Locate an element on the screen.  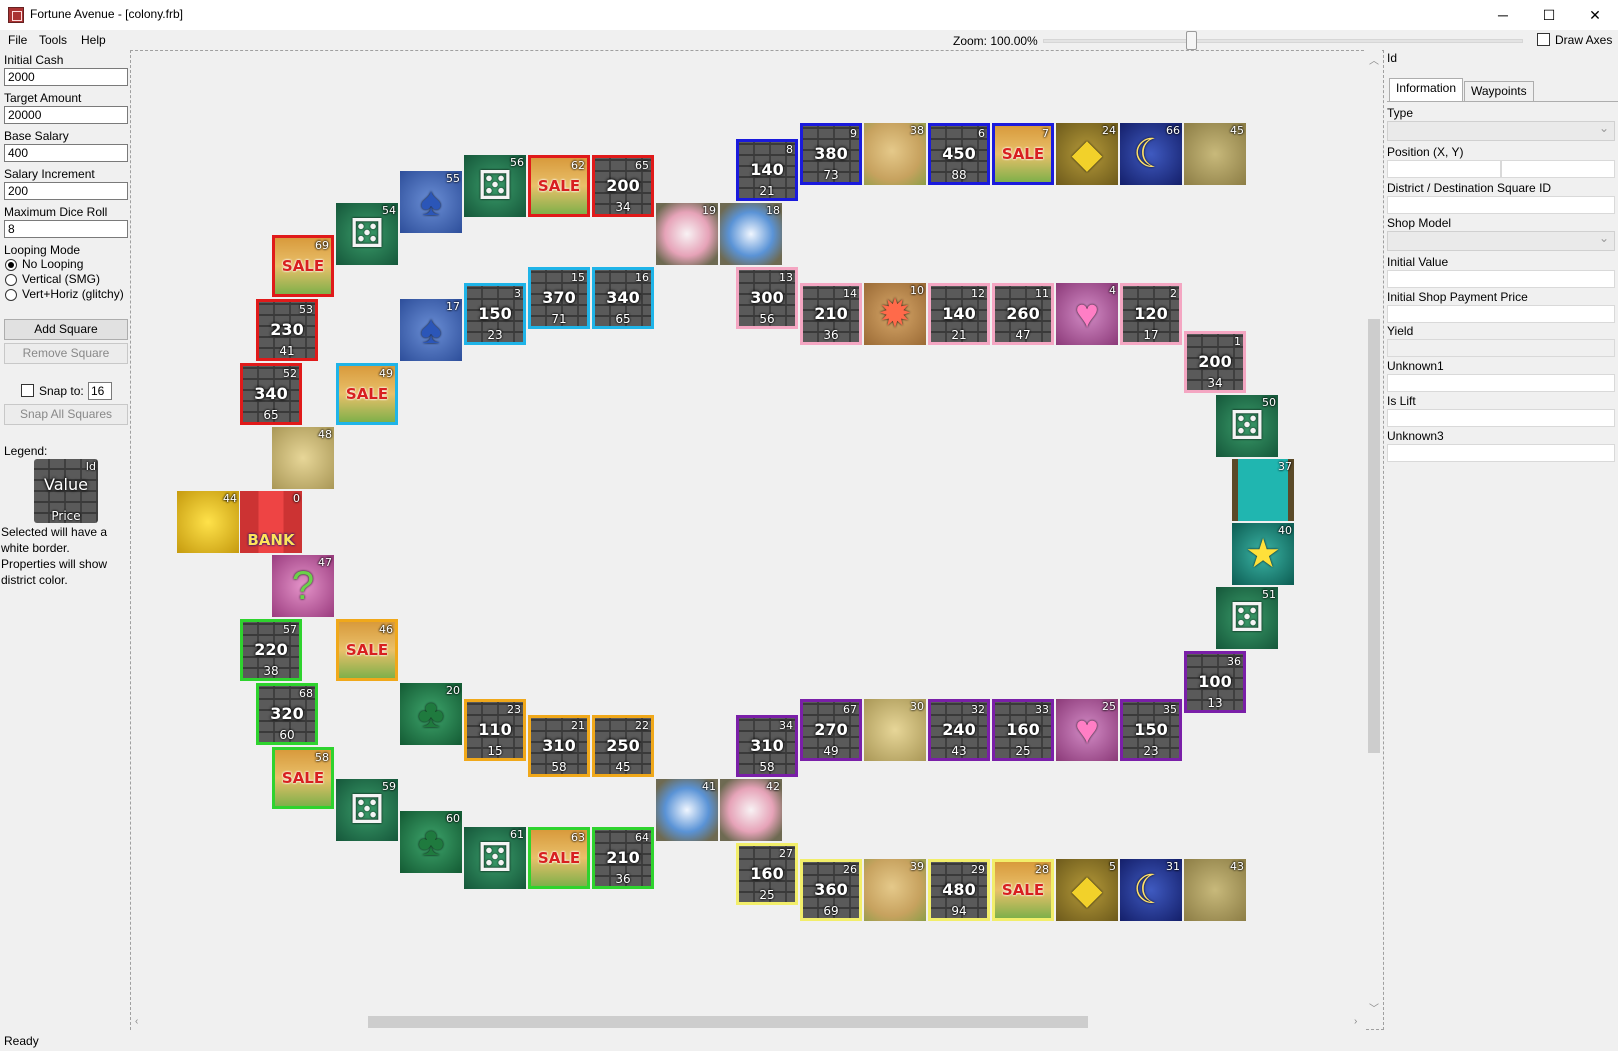
board-square-55: 55 ♠ is located at coordinates (431, 202).